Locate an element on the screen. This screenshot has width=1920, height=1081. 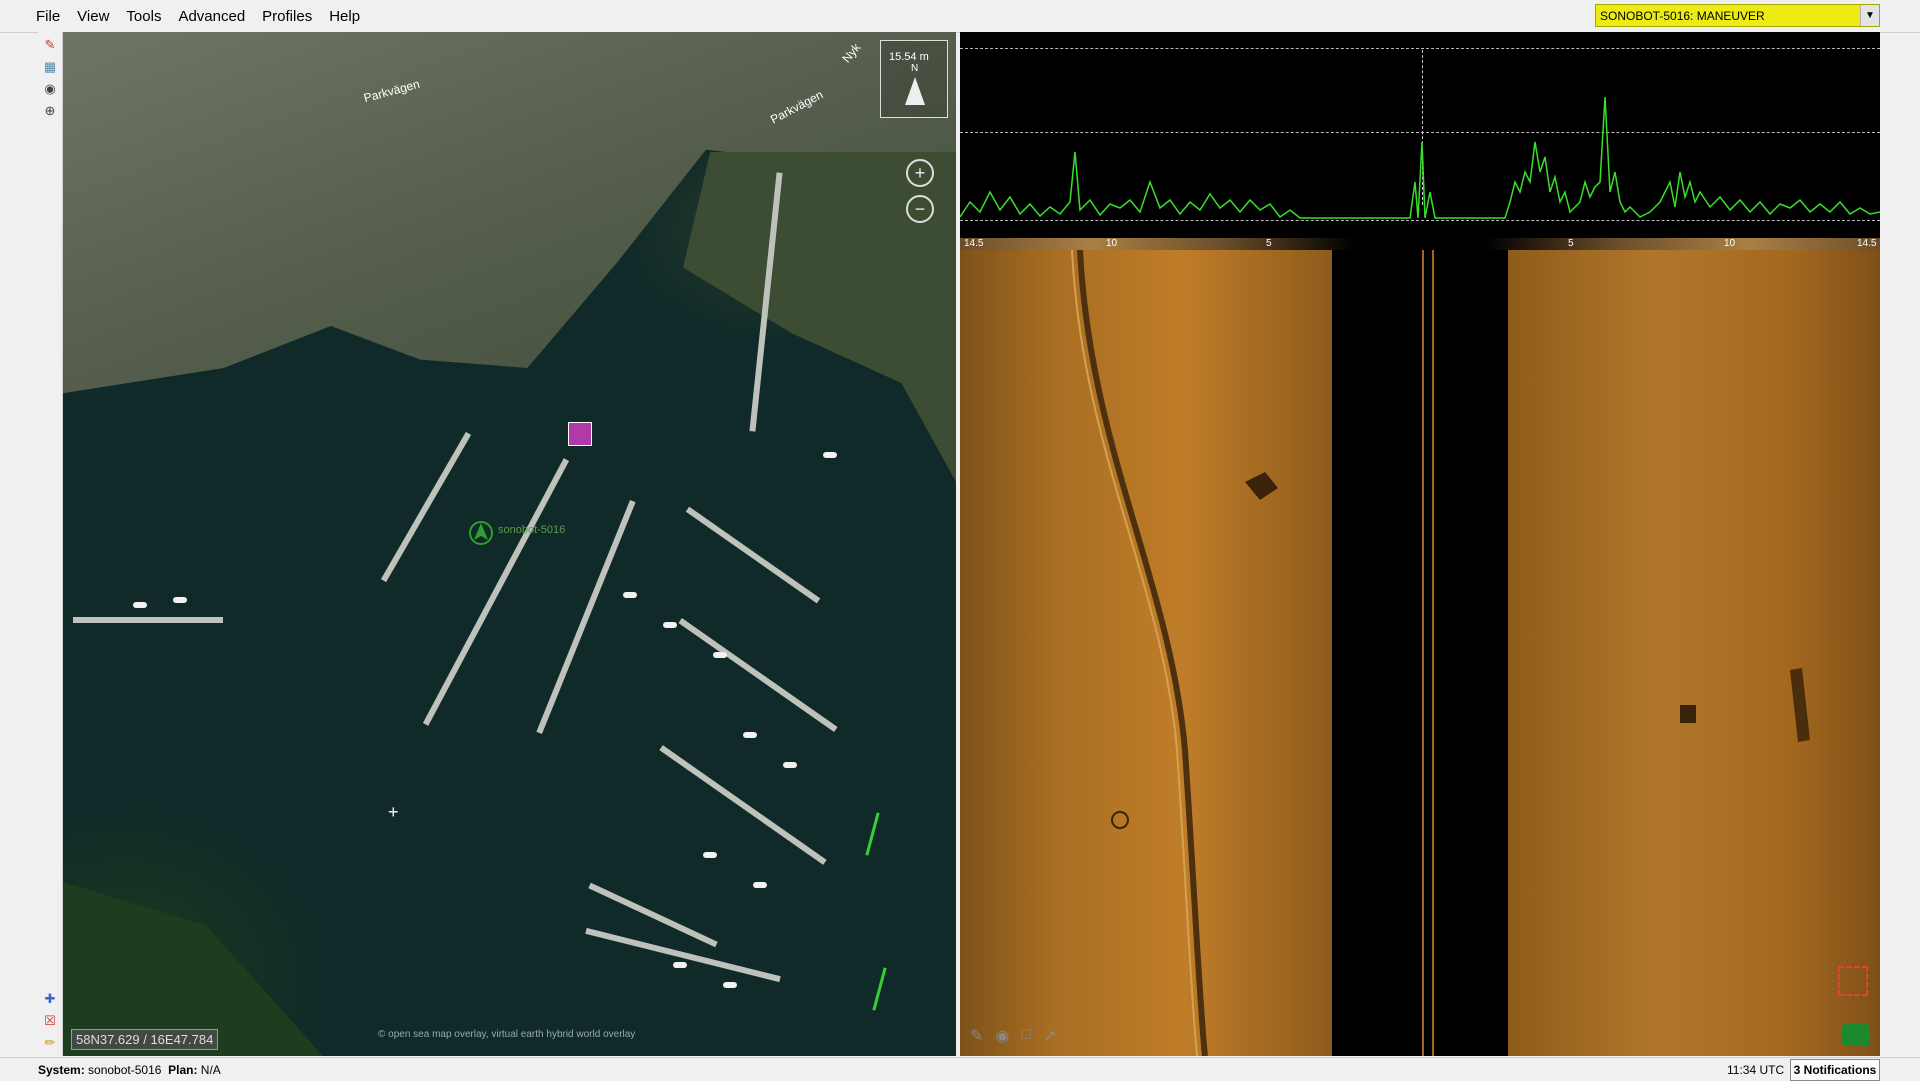
sonar-toolbar: ✎ ◉ □ ↗ is located at coordinates (1013, 1036).